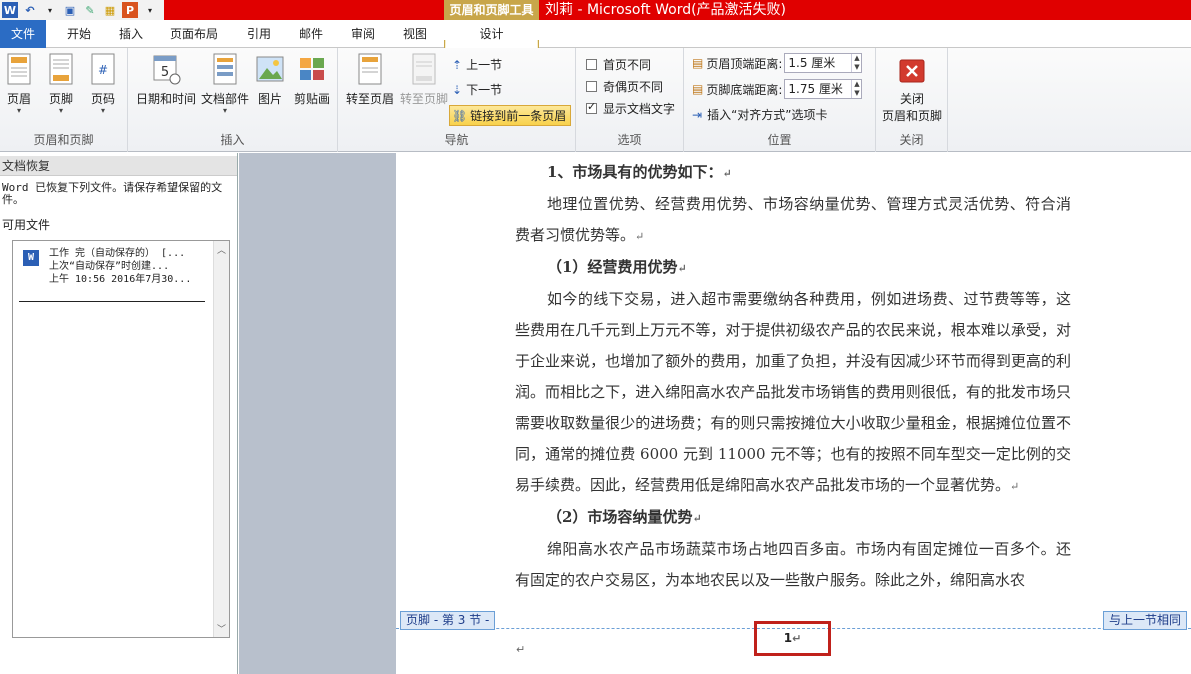  I want to click on tab-home: 开始, so click(79, 34).